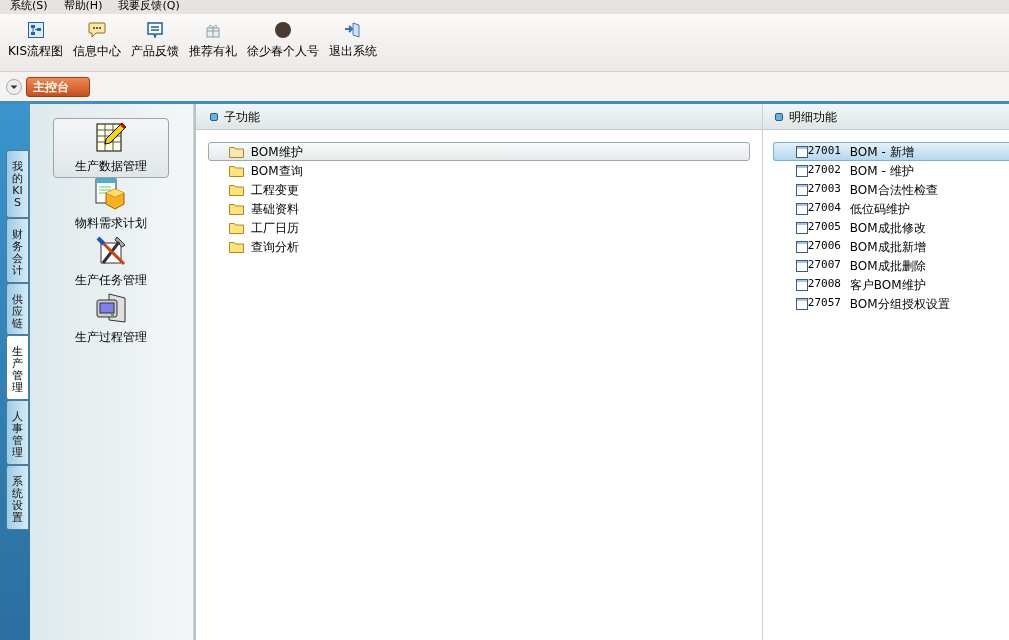  I want to click on panel-title: 子功能, so click(241, 117).